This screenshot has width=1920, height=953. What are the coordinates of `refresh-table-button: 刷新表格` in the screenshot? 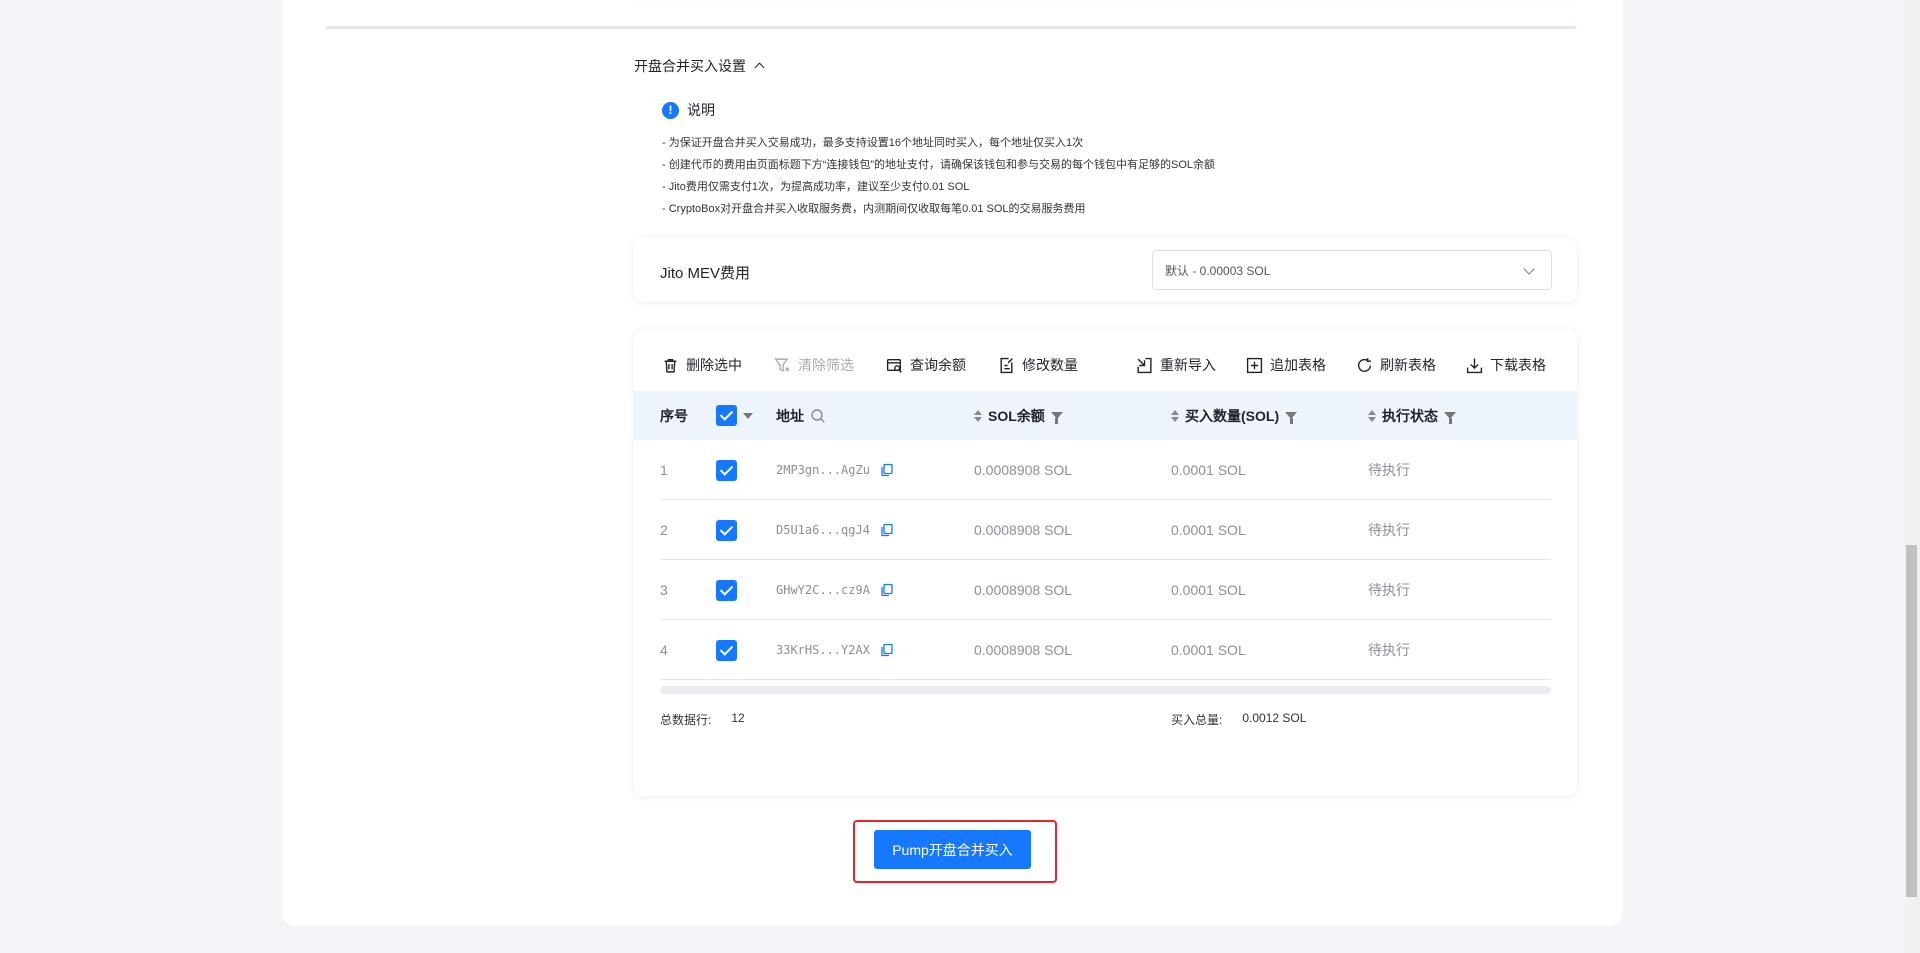 It's located at (1396, 365).